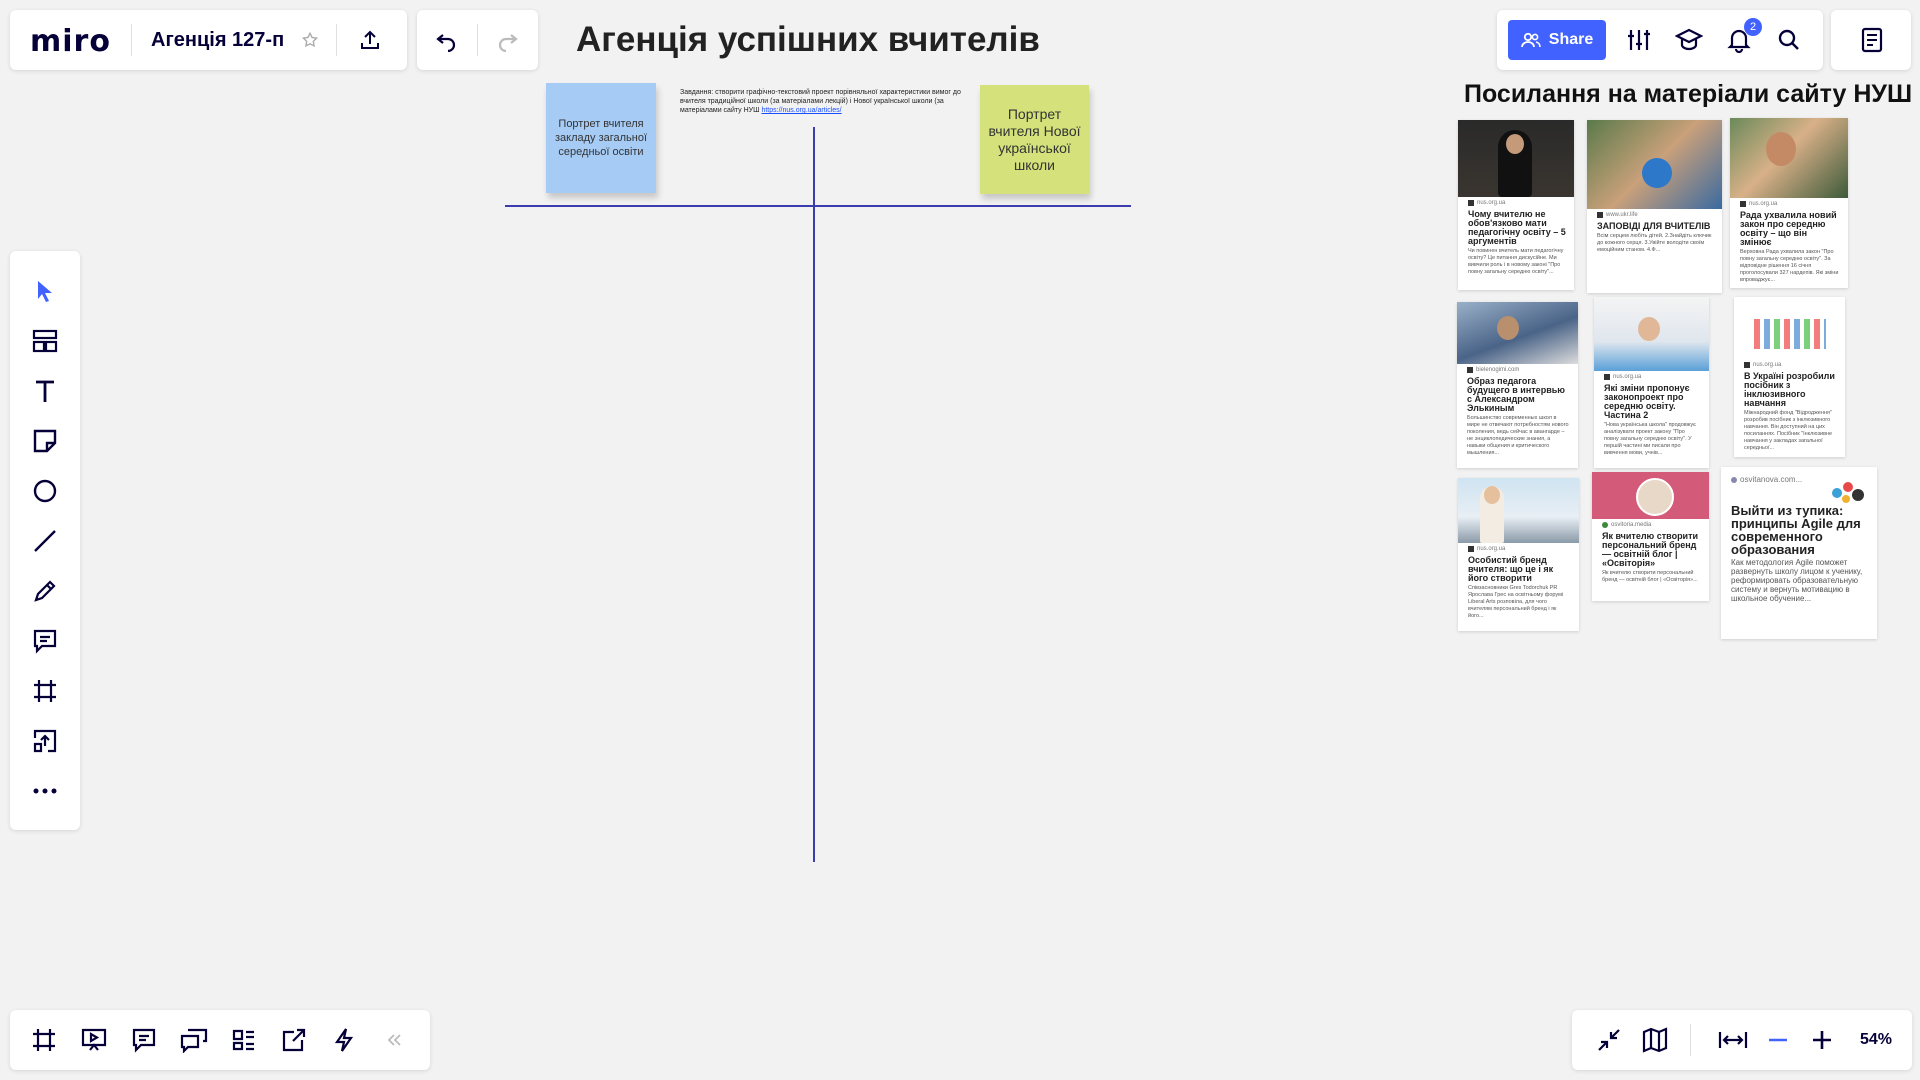 This screenshot has height=1080, width=1920. I want to click on vertical-divider-line, so click(814, 494).